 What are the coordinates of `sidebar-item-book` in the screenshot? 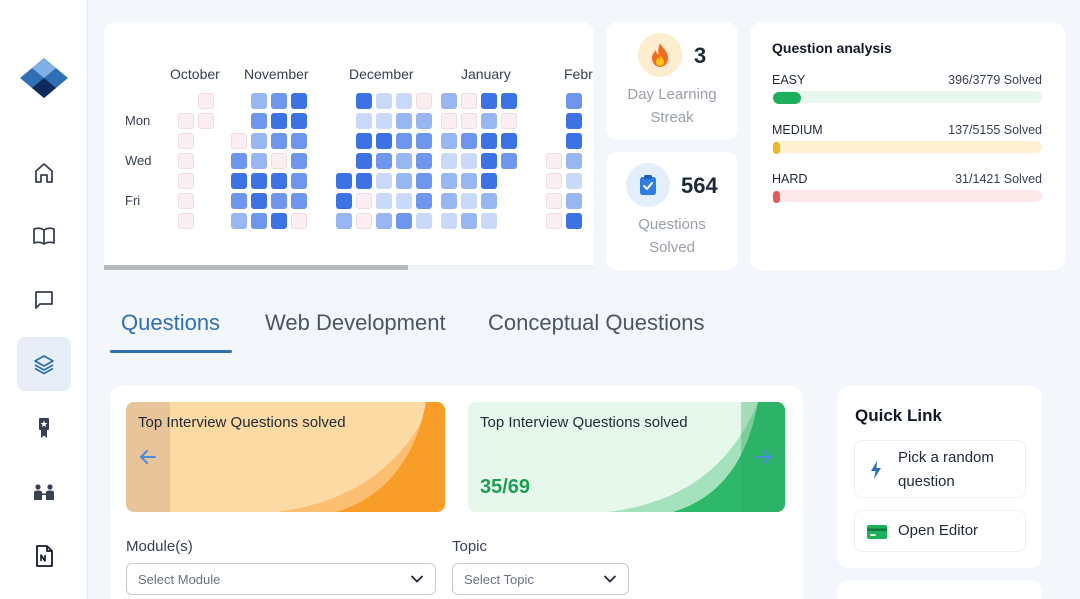 It's located at (44, 236).